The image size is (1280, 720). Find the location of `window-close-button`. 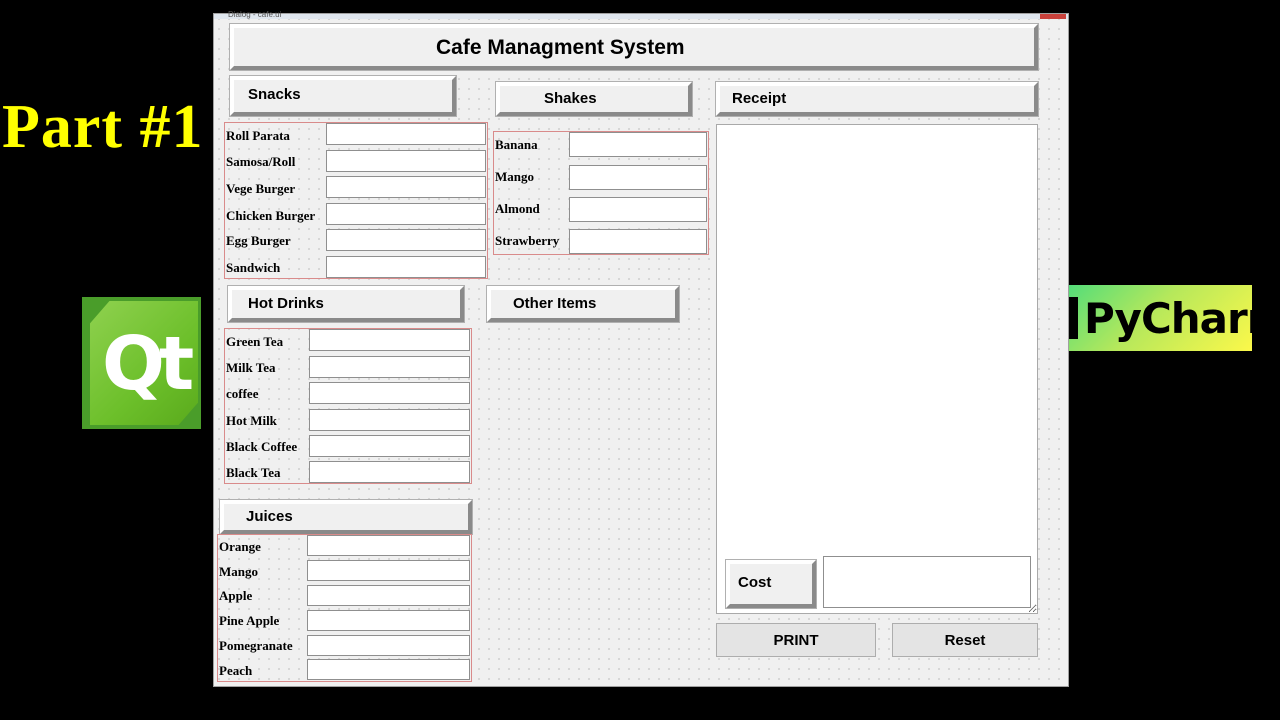

window-close-button is located at coordinates (1053, 16).